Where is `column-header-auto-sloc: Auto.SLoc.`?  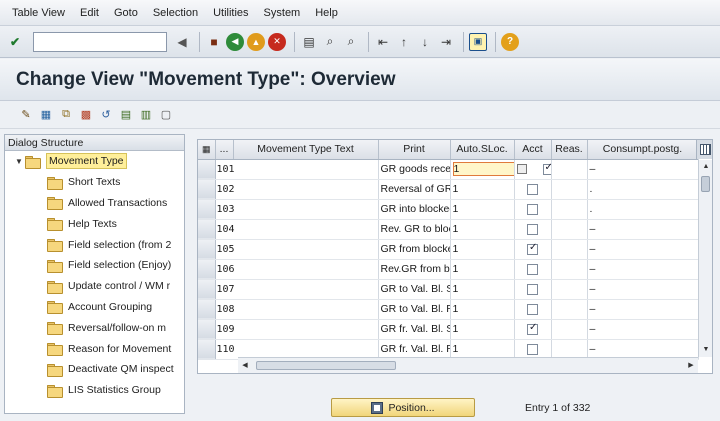 column-header-auto-sloc: Auto.SLoc. is located at coordinates (482, 150).